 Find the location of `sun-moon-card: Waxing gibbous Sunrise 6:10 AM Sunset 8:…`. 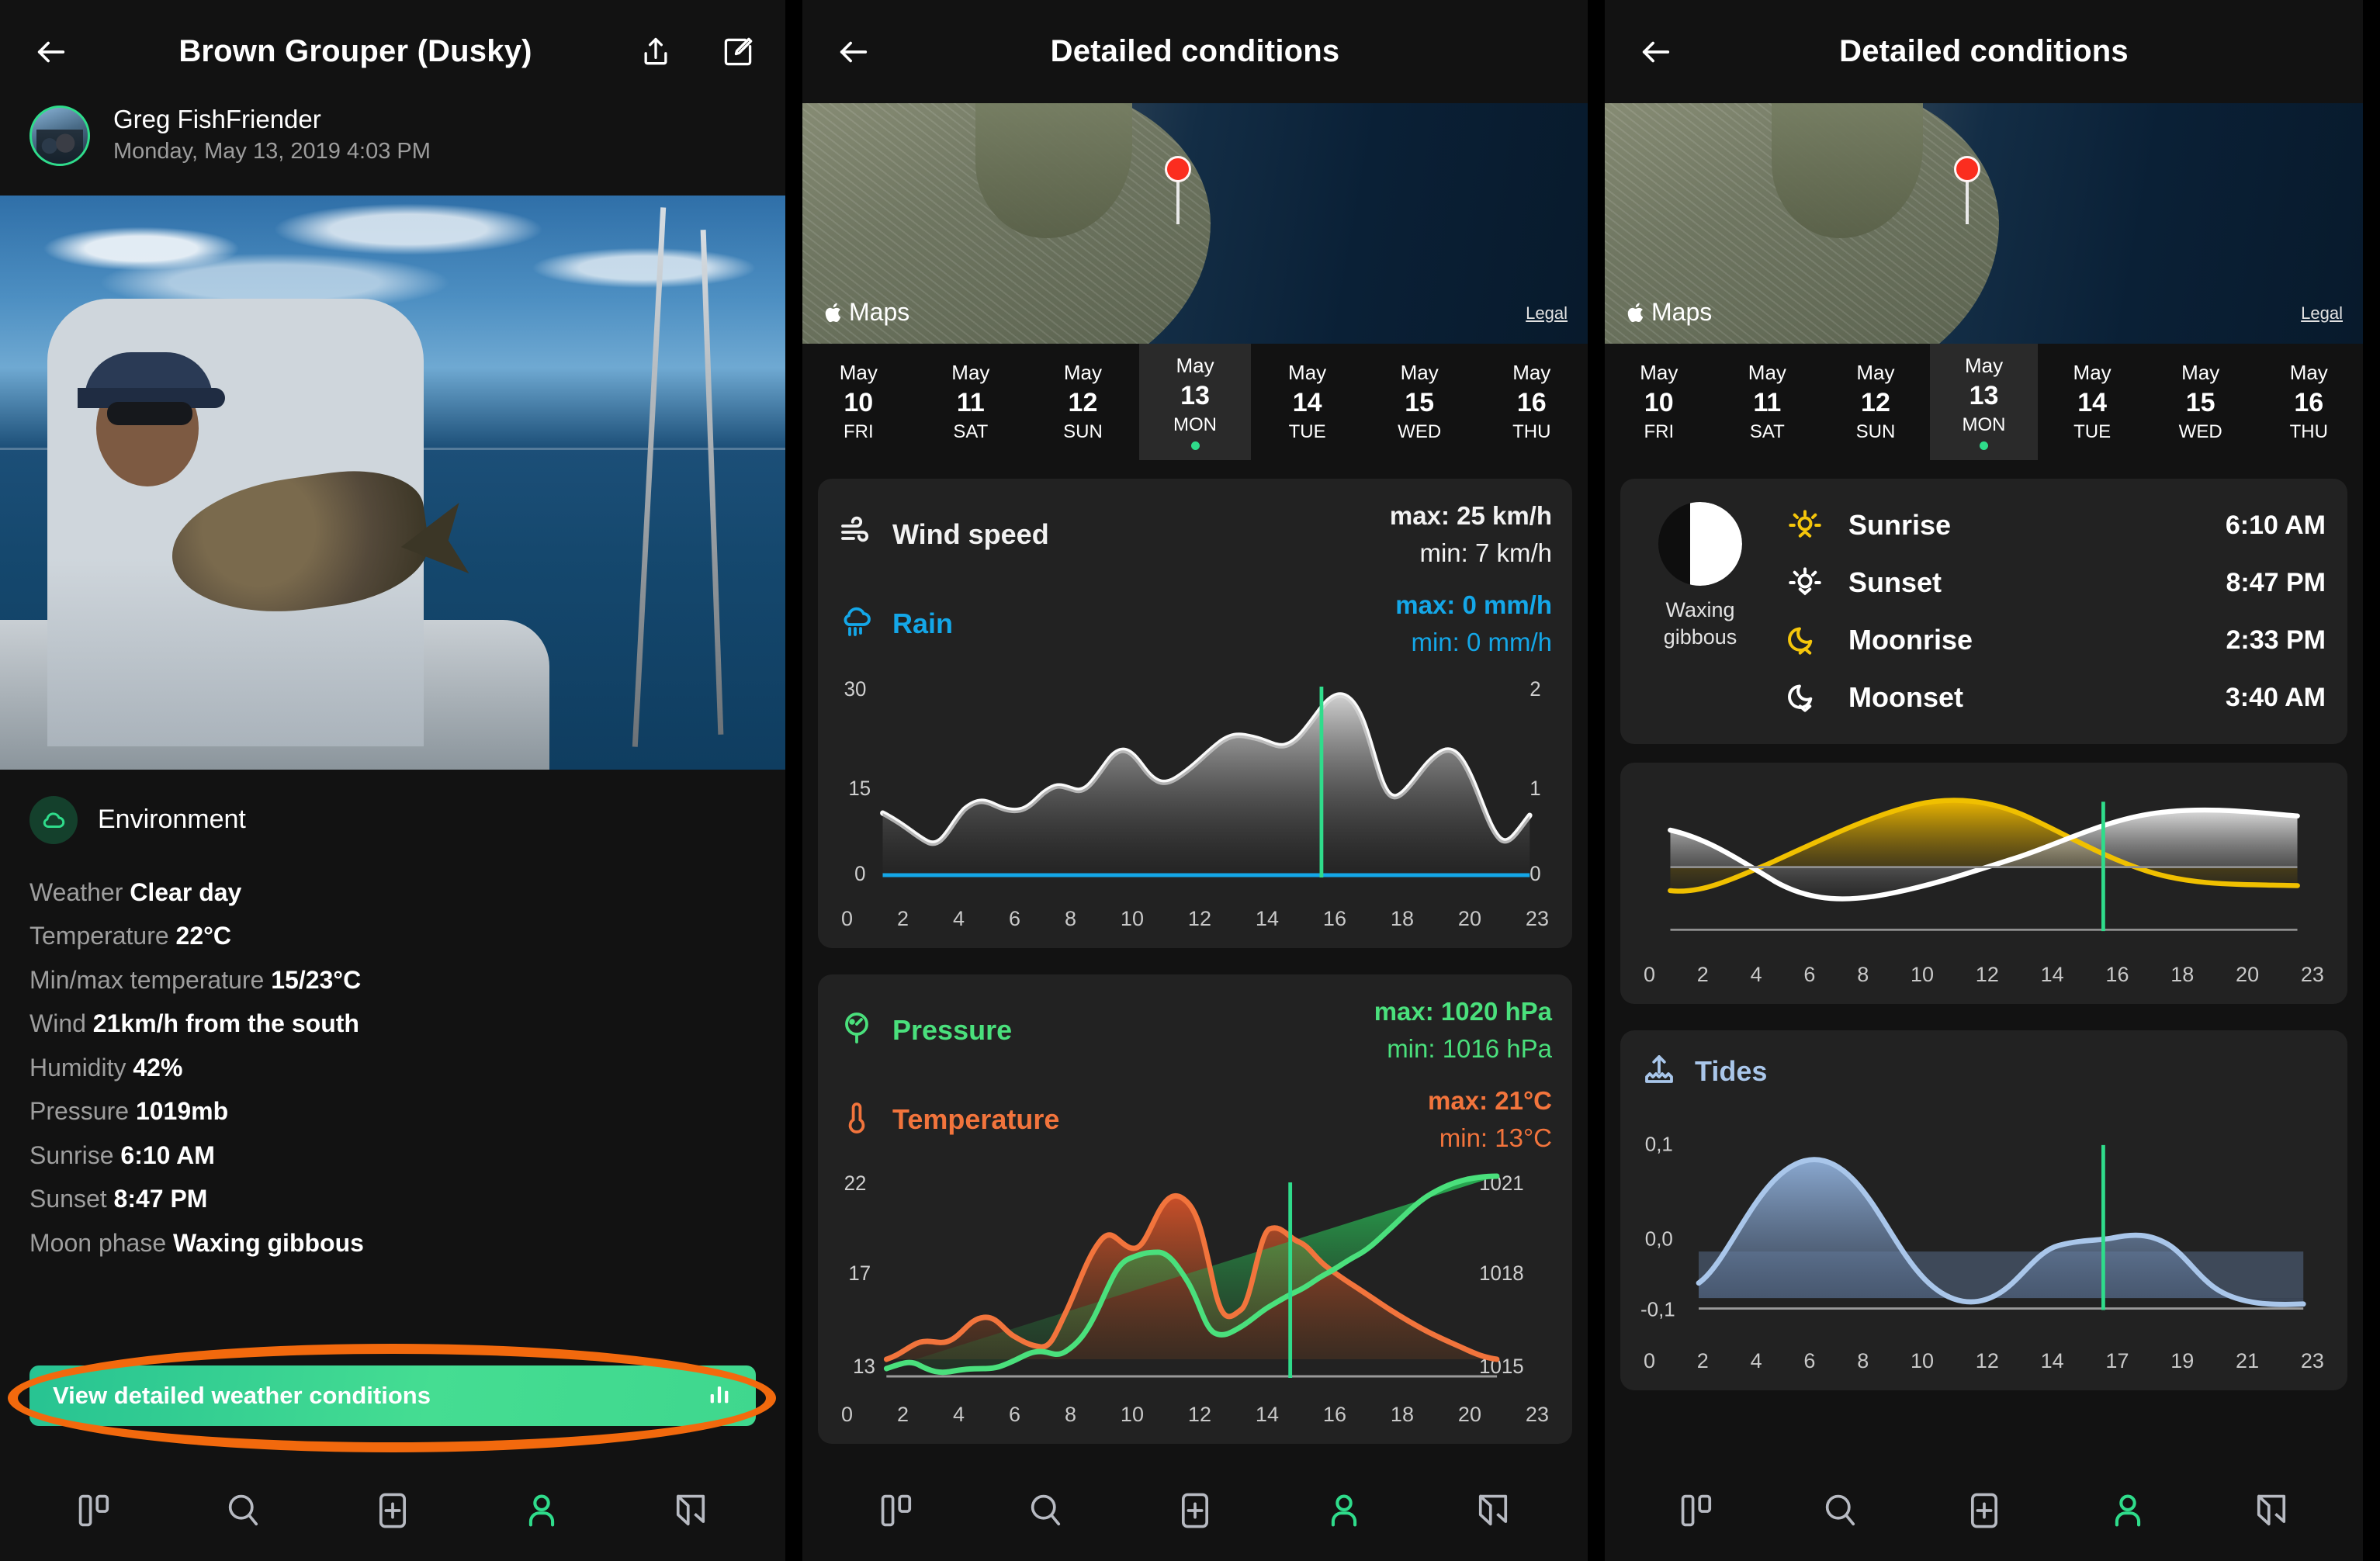

sun-moon-card: Waxing gibbous Sunrise 6:10 AM Sunset 8:… is located at coordinates (1983, 611).